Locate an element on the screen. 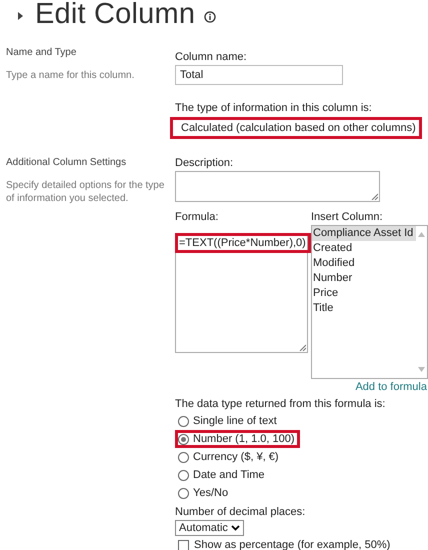 Image resolution: width=428 pixels, height=550 pixels. radio-option: Number (1, 1.0, 100) is located at coordinates (237, 439).